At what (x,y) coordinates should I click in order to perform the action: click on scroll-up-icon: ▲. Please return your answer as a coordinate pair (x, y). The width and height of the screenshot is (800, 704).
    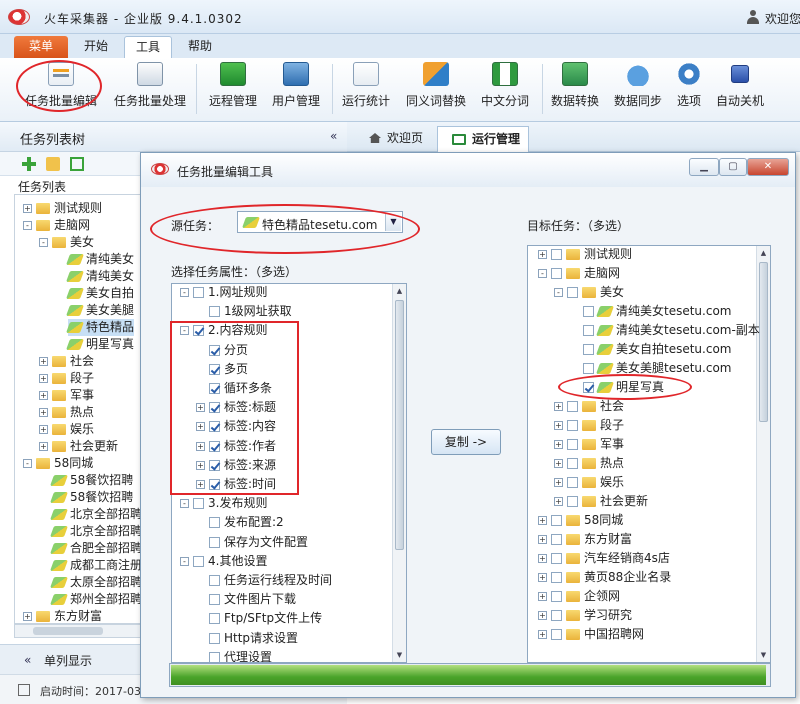
    Looking at the image, I should click on (763, 253).